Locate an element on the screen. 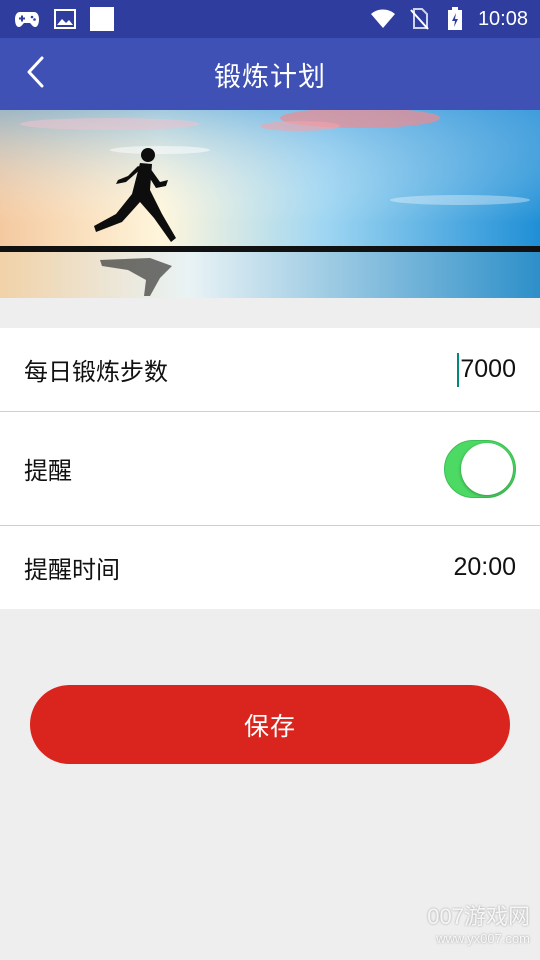  reminder-time-value: 20:00 is located at coordinates (484, 567).